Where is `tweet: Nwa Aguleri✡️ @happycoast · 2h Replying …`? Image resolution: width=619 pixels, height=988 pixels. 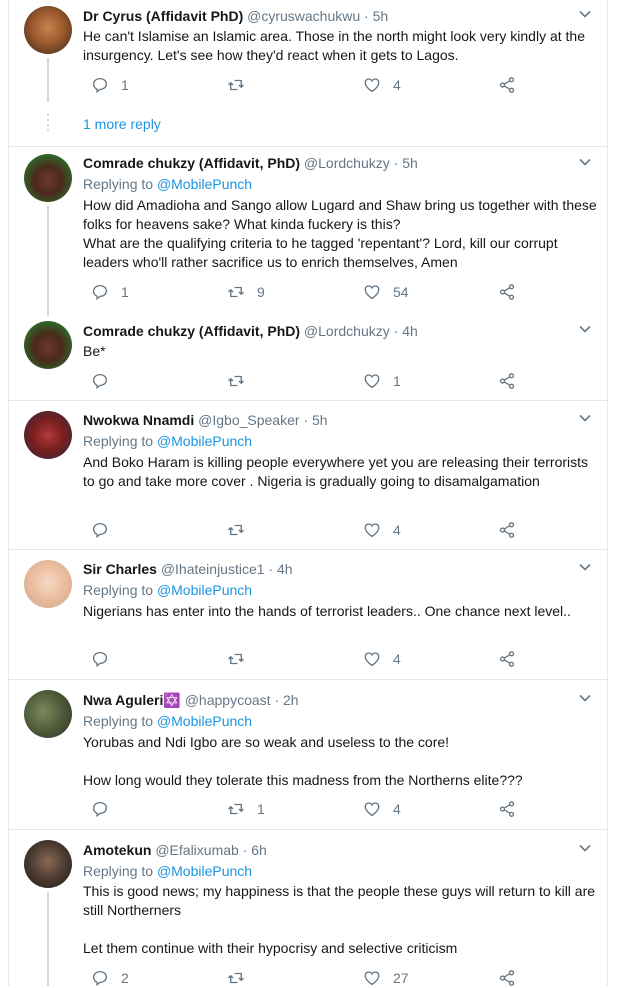 tweet: Nwa Aguleri✡️ @happycoast · 2h Replying … is located at coordinates (308, 754).